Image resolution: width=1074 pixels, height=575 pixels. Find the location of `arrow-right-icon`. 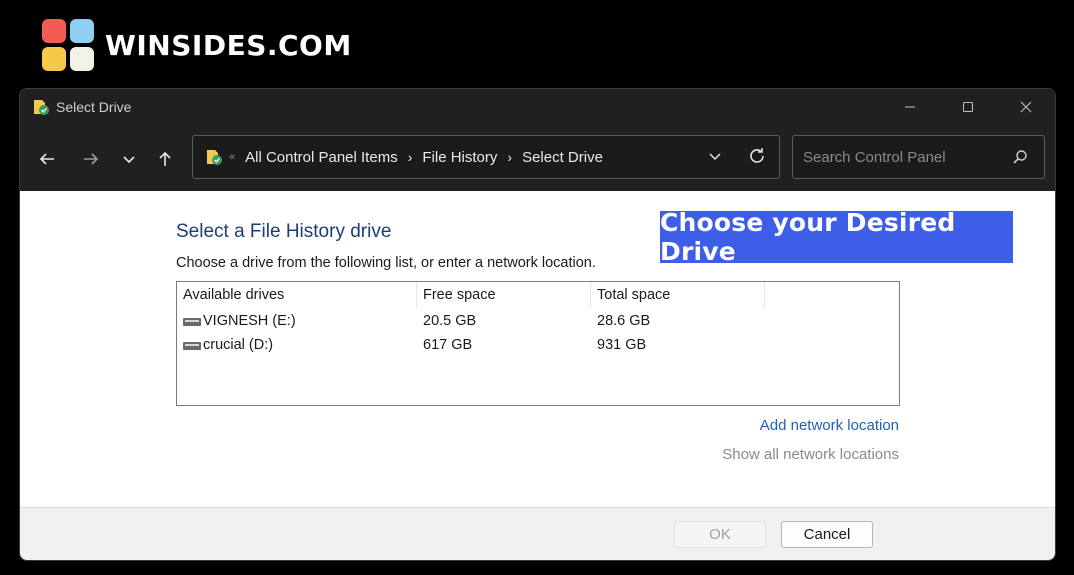

arrow-right-icon is located at coordinates (91, 159).